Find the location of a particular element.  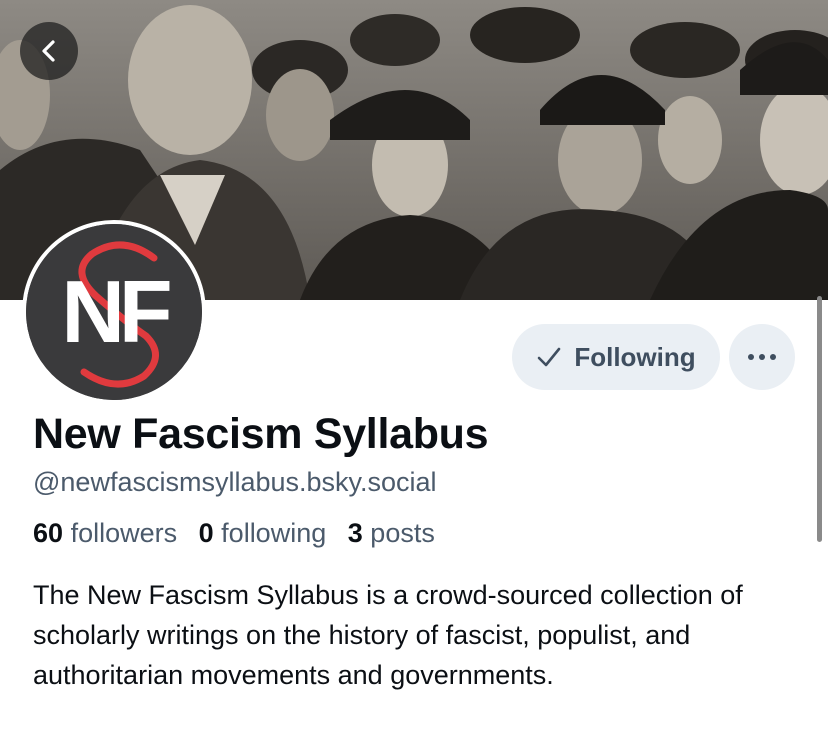

nf-logo: NF is located at coordinates (114, 312).